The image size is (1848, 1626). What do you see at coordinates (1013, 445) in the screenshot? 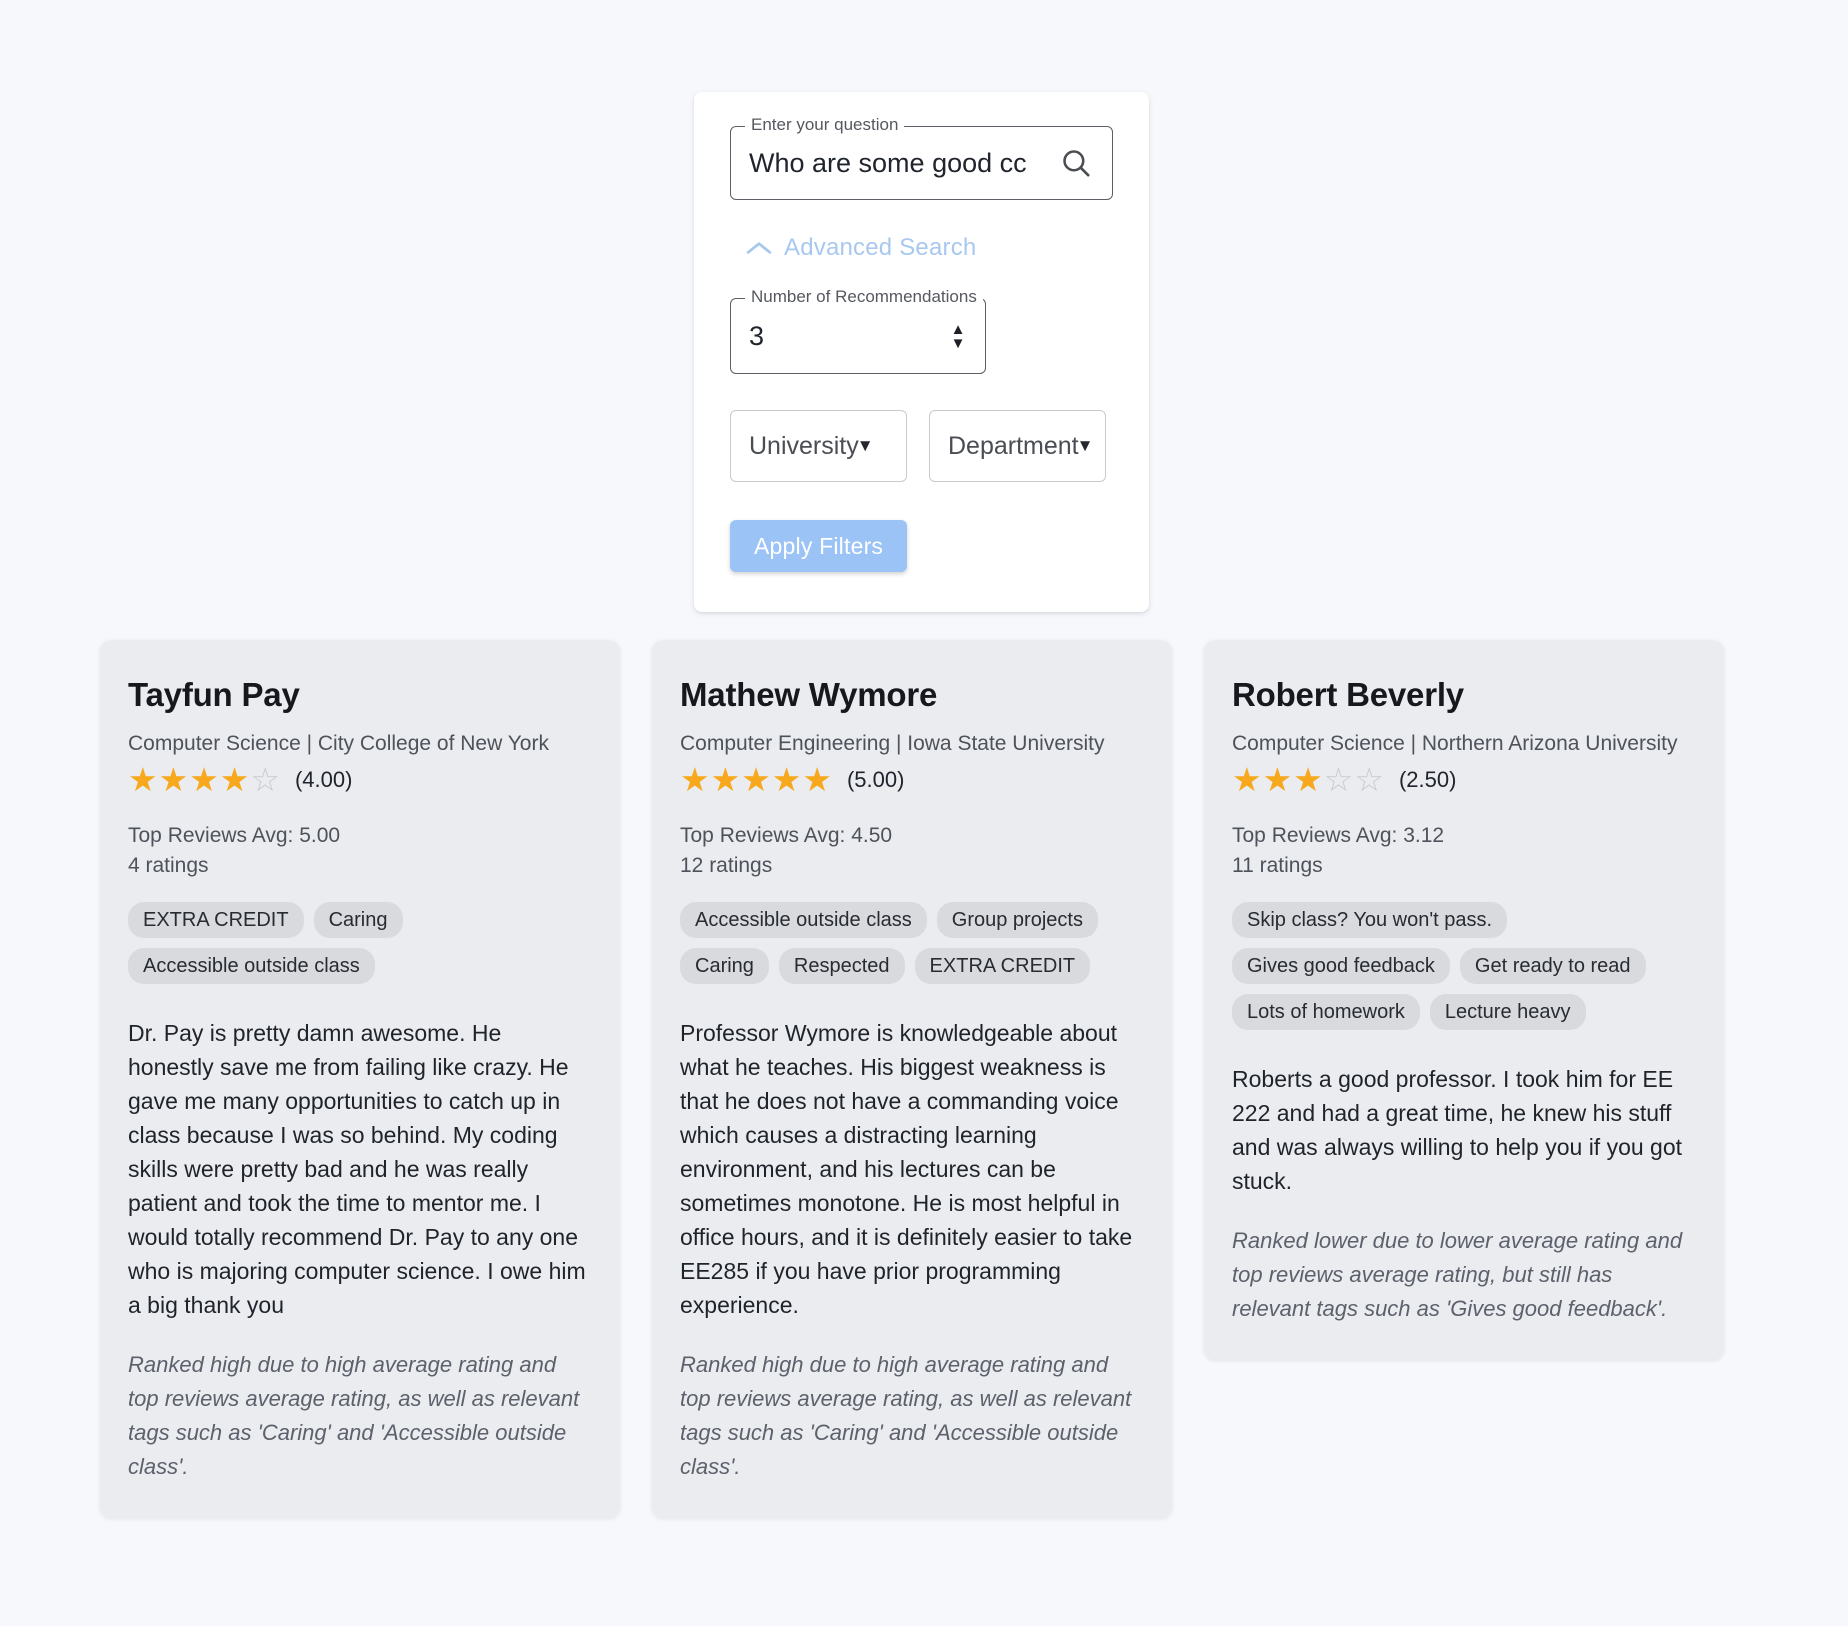
I see `department-select-label: Department` at bounding box center [1013, 445].